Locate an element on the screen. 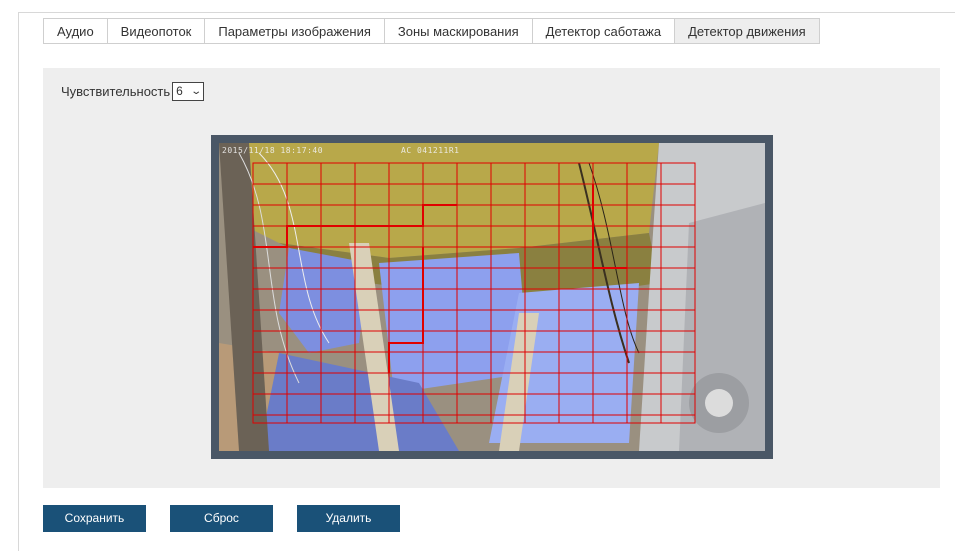 This screenshot has height=551, width=955. sensitivity-row: Чувствительность 6 ⌄ is located at coordinates (133, 91).